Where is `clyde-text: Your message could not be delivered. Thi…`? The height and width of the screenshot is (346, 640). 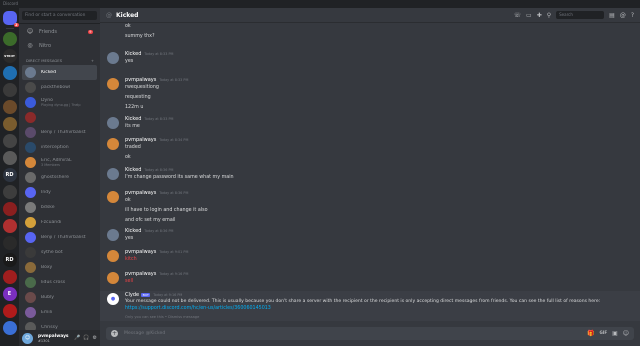
clyde-text: Your message could not be delivered. Thi… is located at coordinates (363, 301).